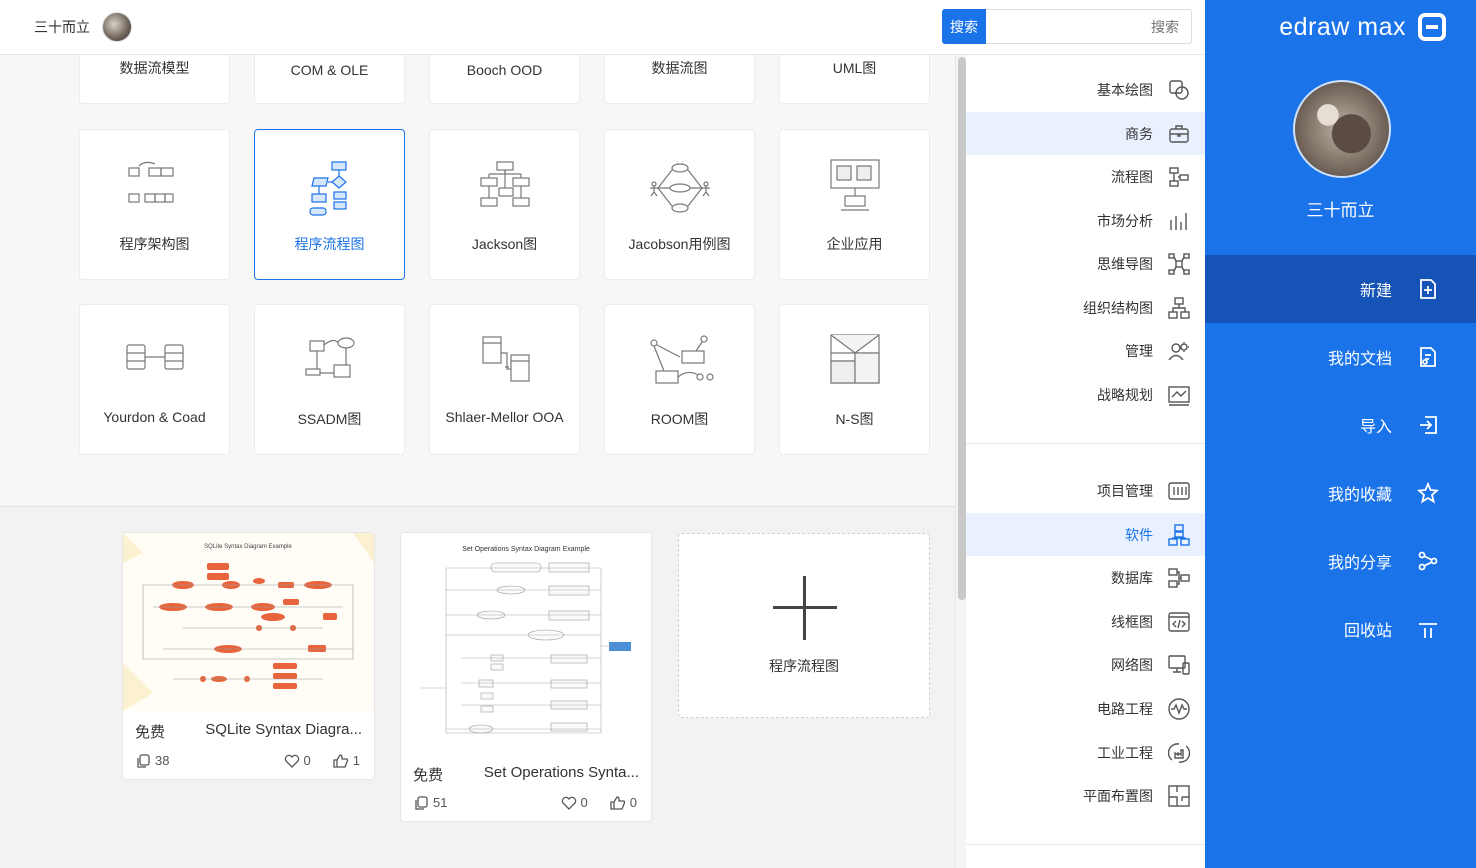 Image resolution: width=1476 pixels, height=868 pixels. Describe the element at coordinates (1342, 129) in the screenshot. I see `profile-avatar` at that location.